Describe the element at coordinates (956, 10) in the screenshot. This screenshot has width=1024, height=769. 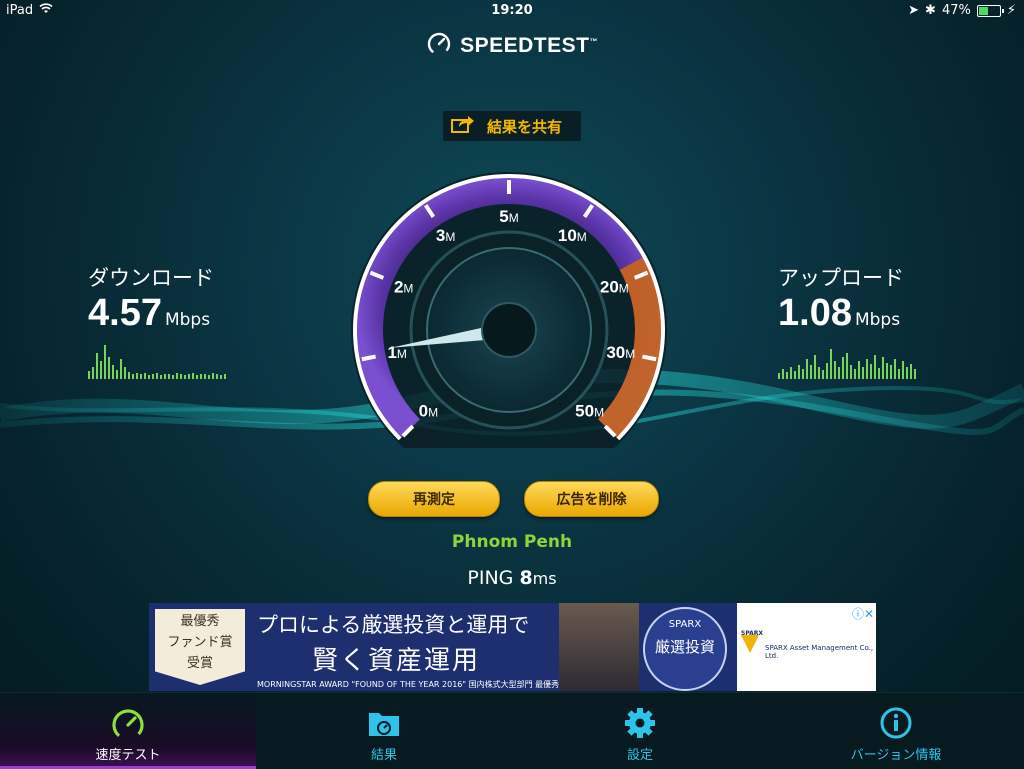
I see `battery-percent: 47%` at that location.